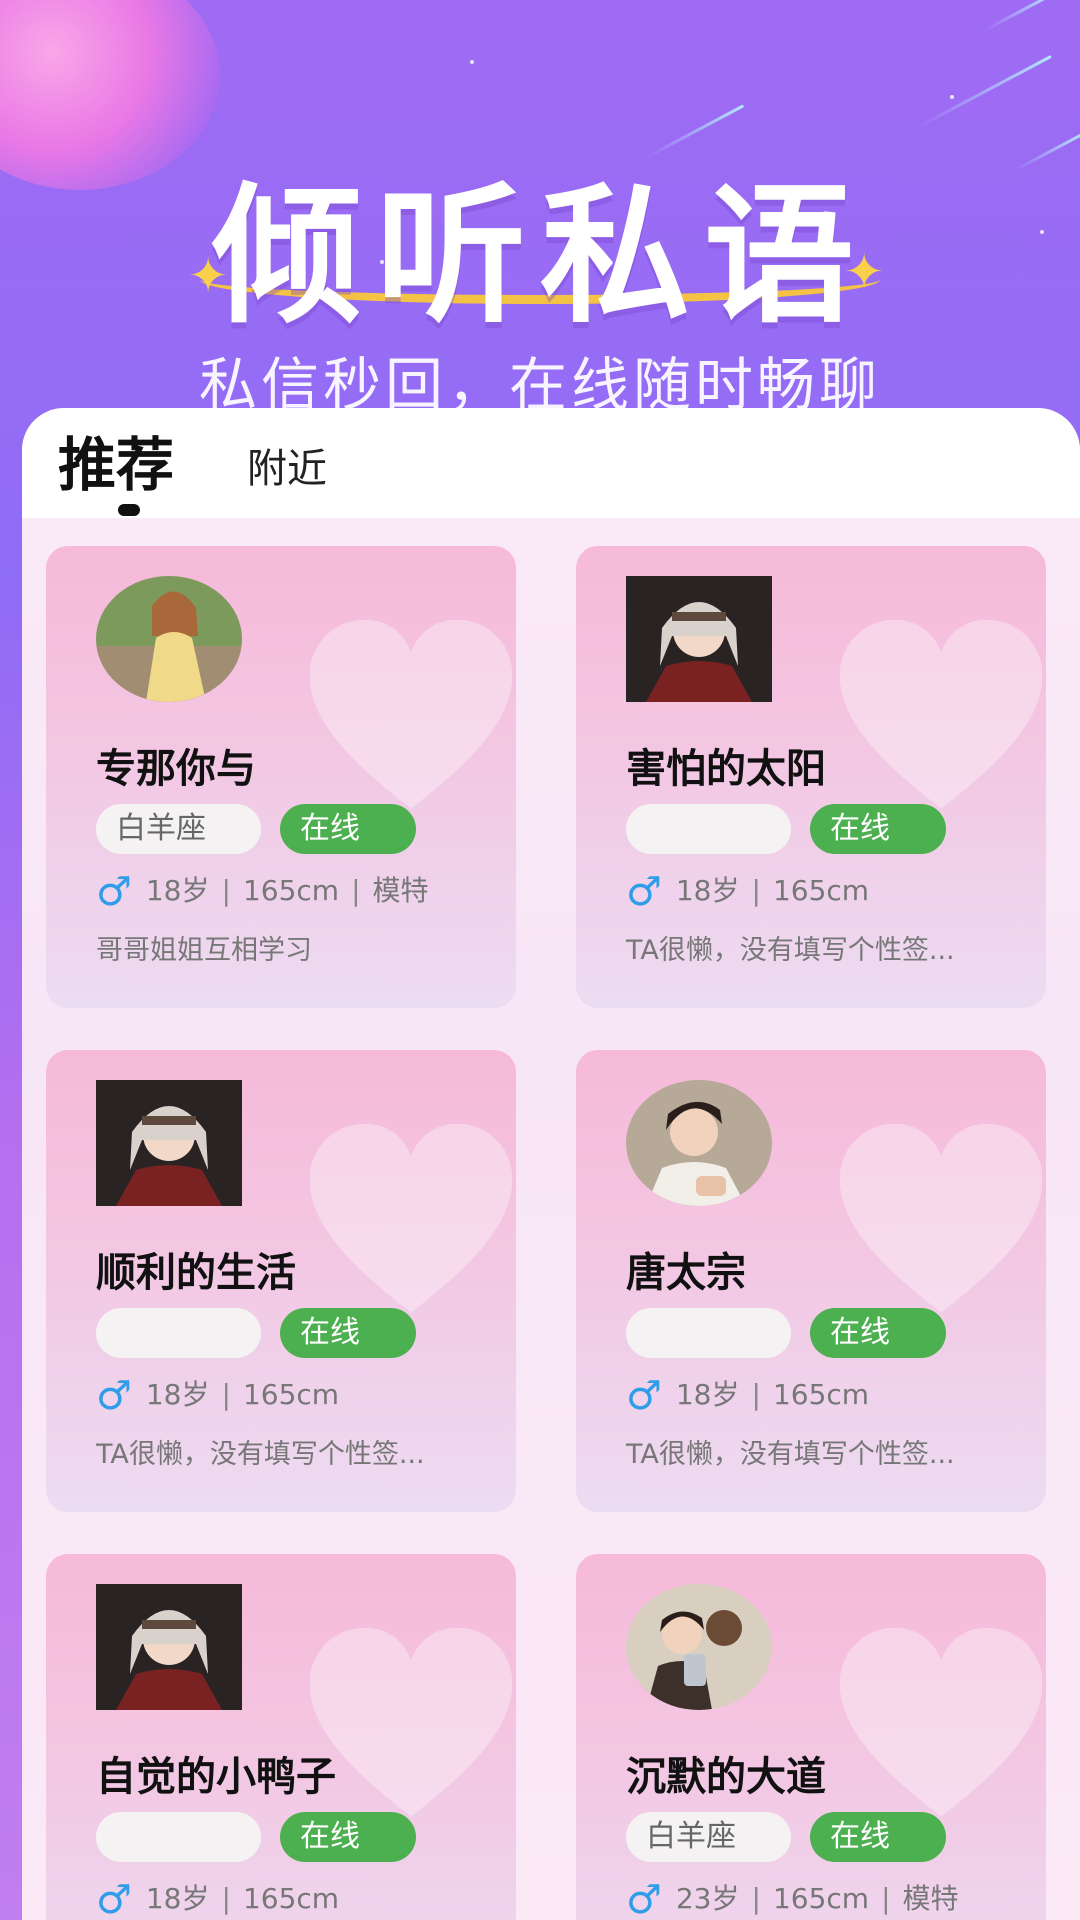 Image resolution: width=1080 pixels, height=1920 pixels. I want to click on tab-bar: 推荐 附近, so click(551, 463).